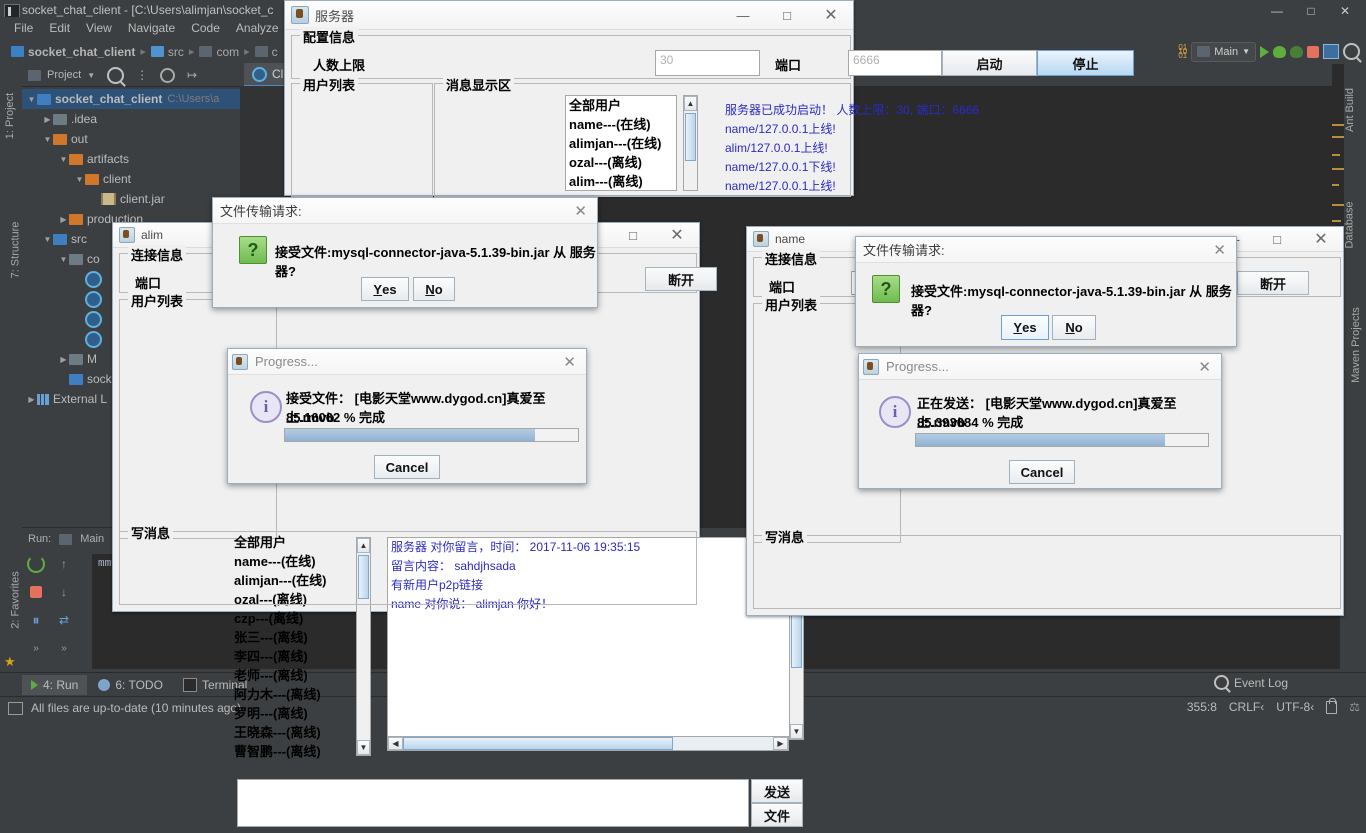 The image size is (1366, 833). I want to click on run-window-toolbar: ↑ ↓ ⏸ ⇄ » », so click(56, 606).